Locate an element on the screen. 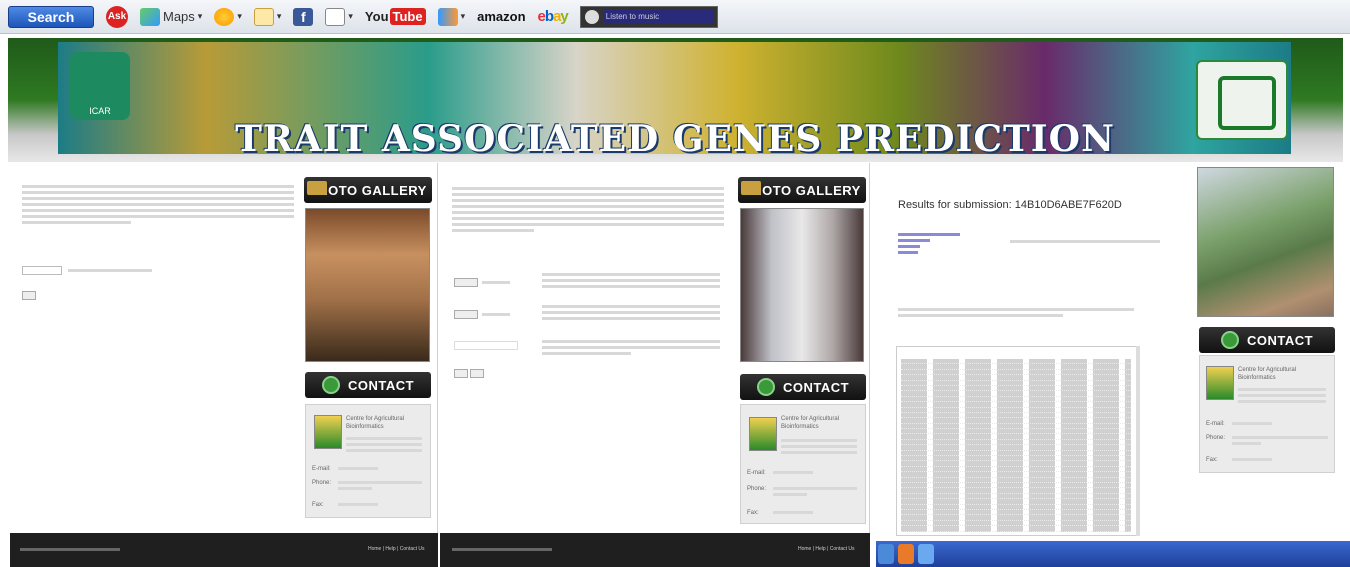  upload-instructions is located at coordinates (631, 282).